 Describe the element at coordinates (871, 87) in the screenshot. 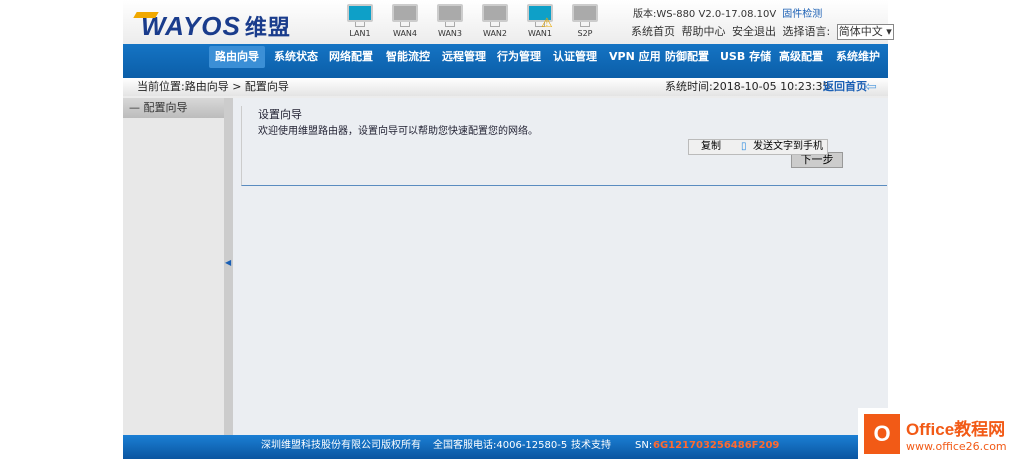

I see `back-arrow-icon: ⇦` at that location.